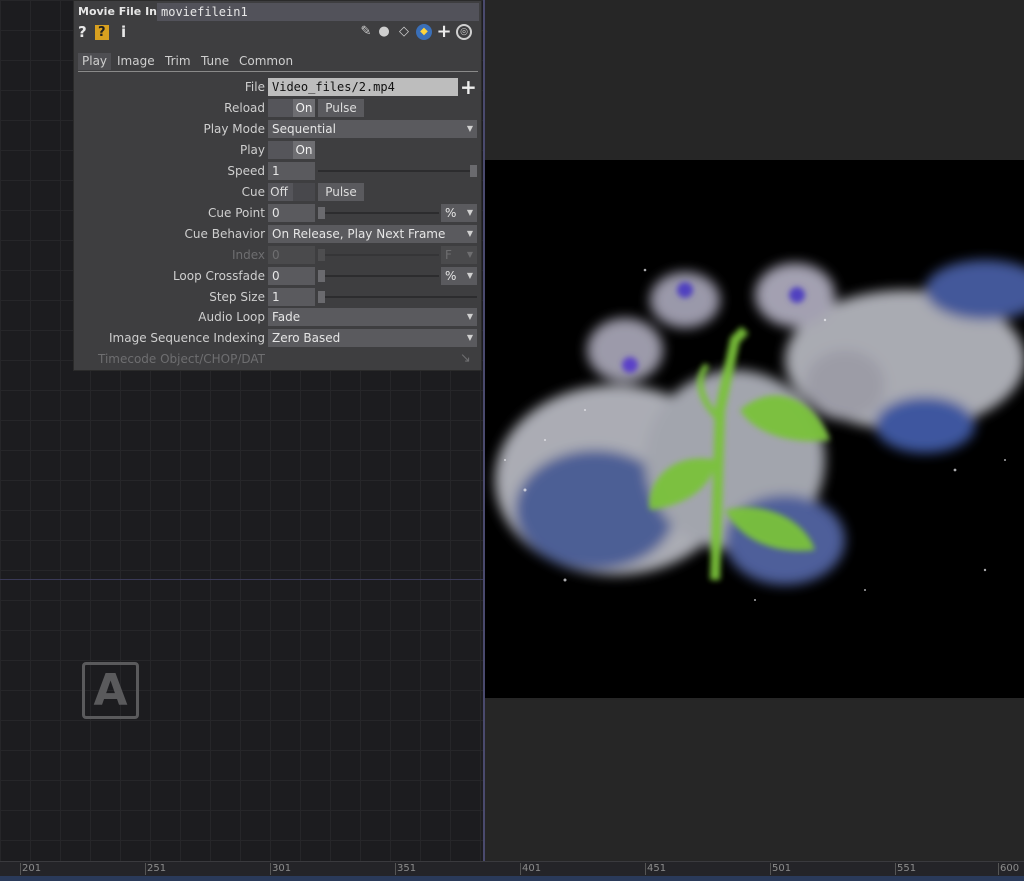  Describe the element at coordinates (424, 32) in the screenshot. I see `python-icon: ◆` at that location.